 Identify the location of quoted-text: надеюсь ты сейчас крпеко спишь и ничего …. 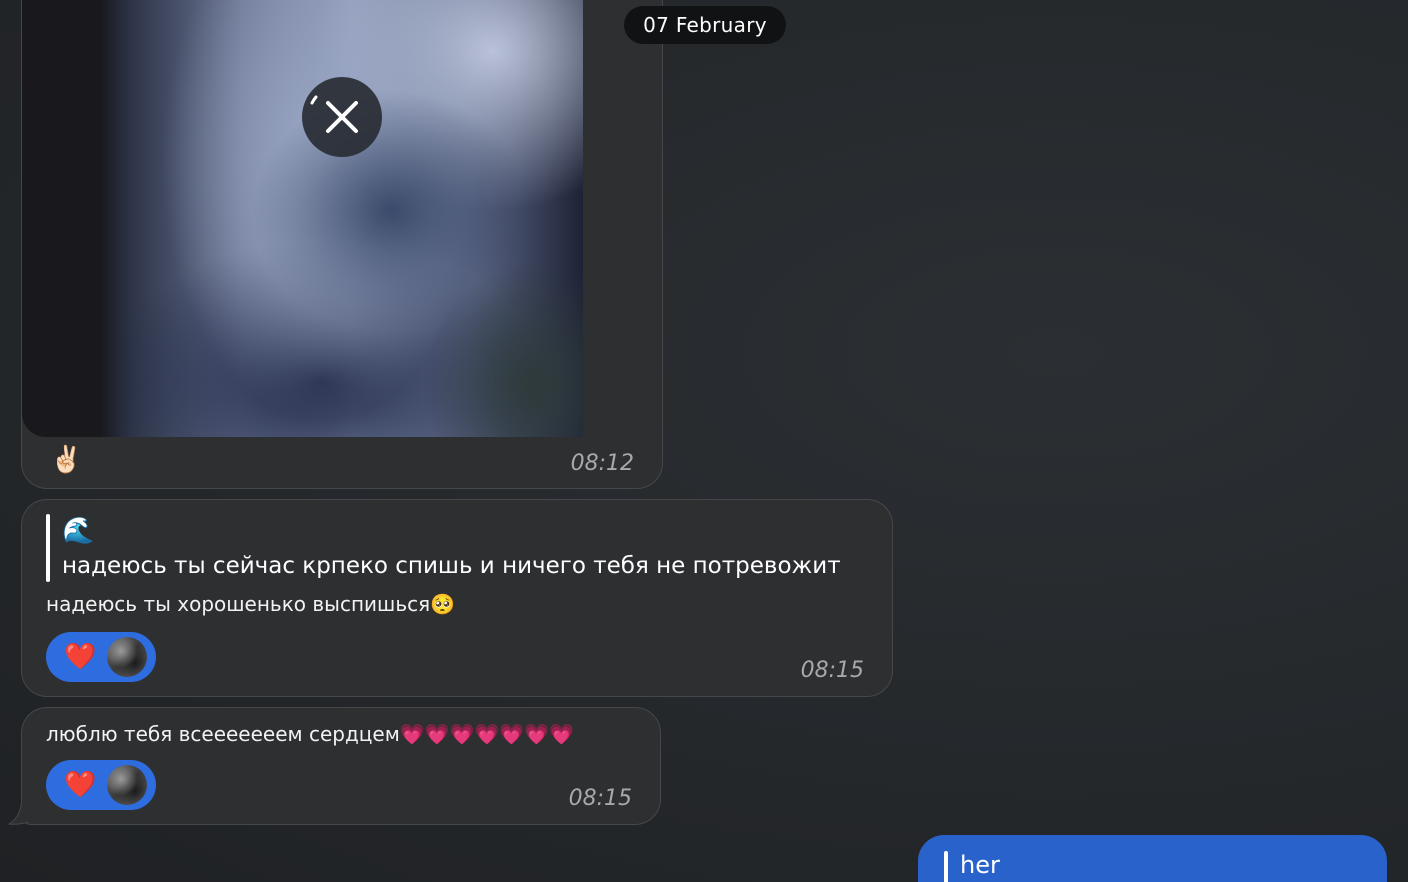
(451, 566).